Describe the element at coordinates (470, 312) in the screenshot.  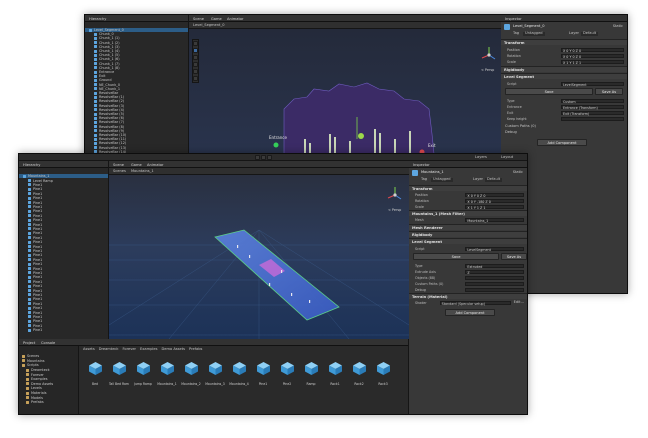
I see `front-add-component-button: Add Component` at that location.